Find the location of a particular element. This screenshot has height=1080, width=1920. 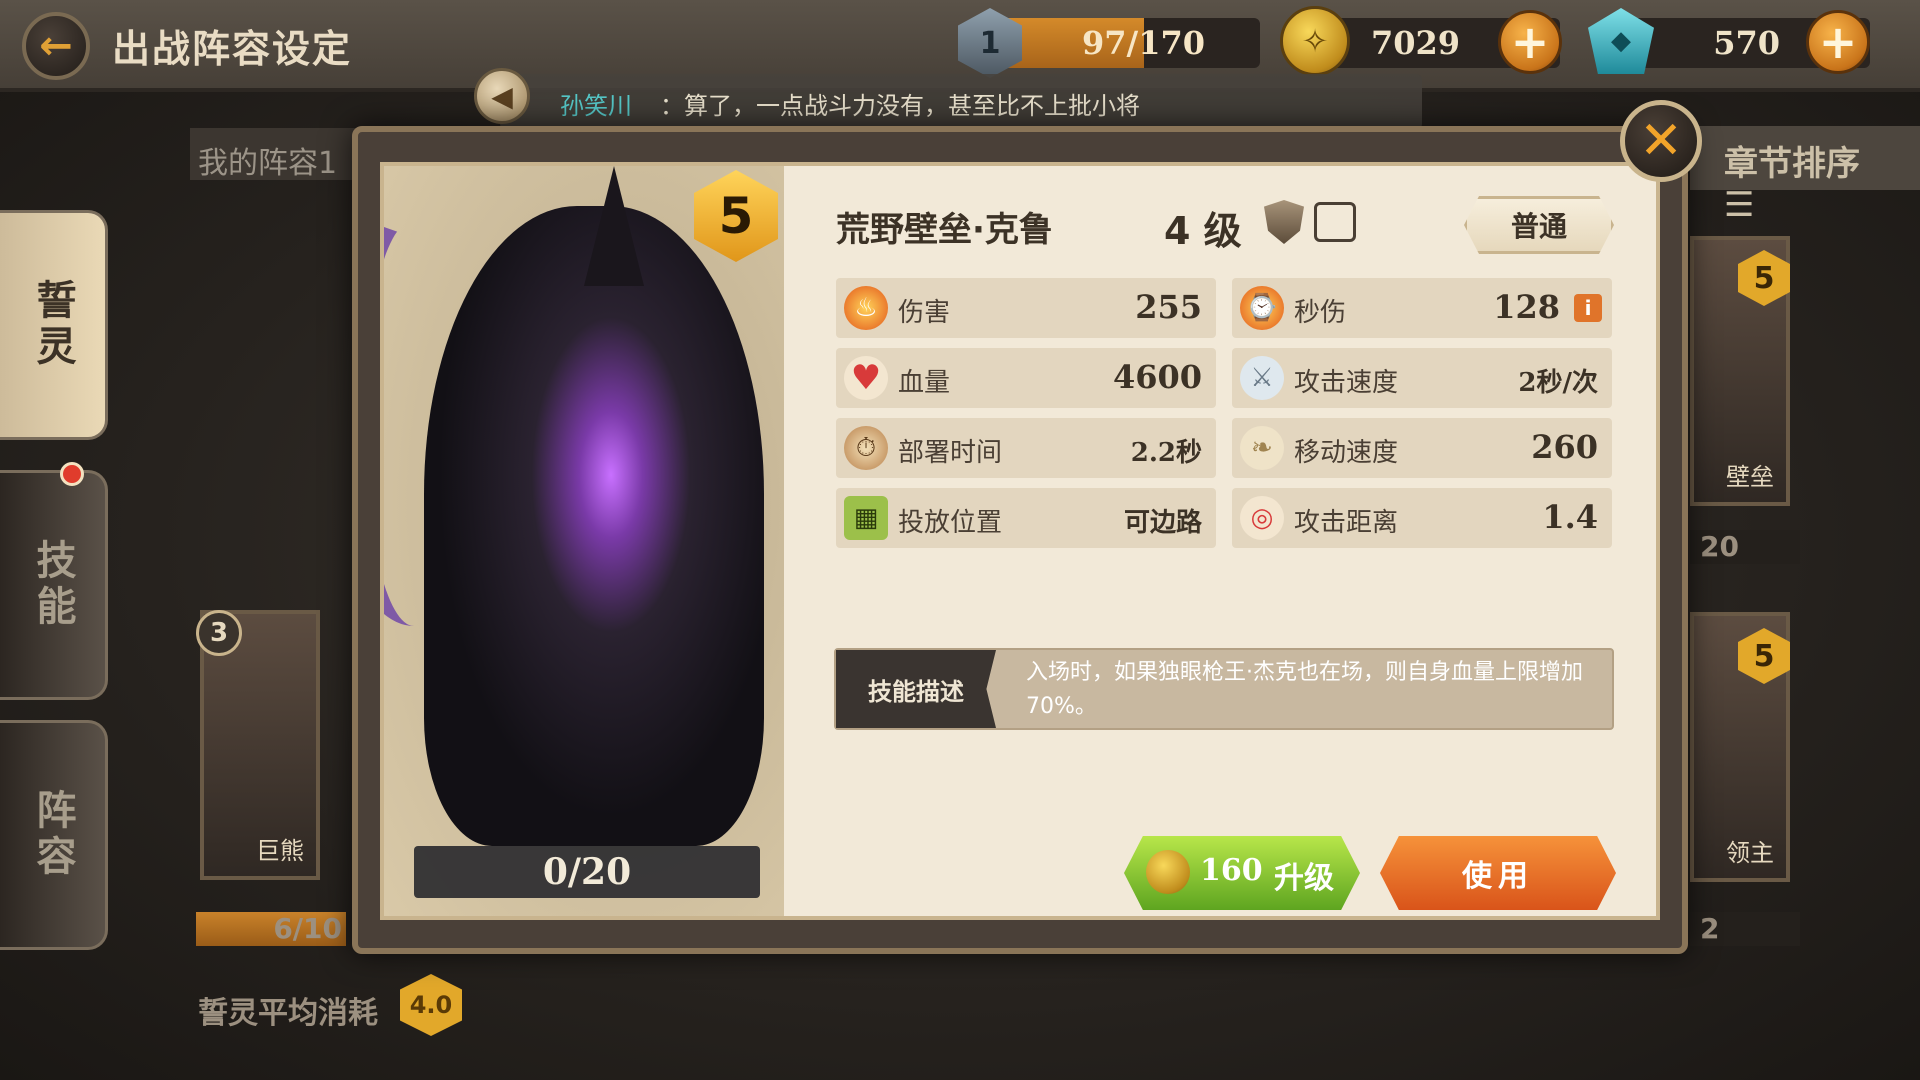

hero-level: 4 级 is located at coordinates (1203, 231).